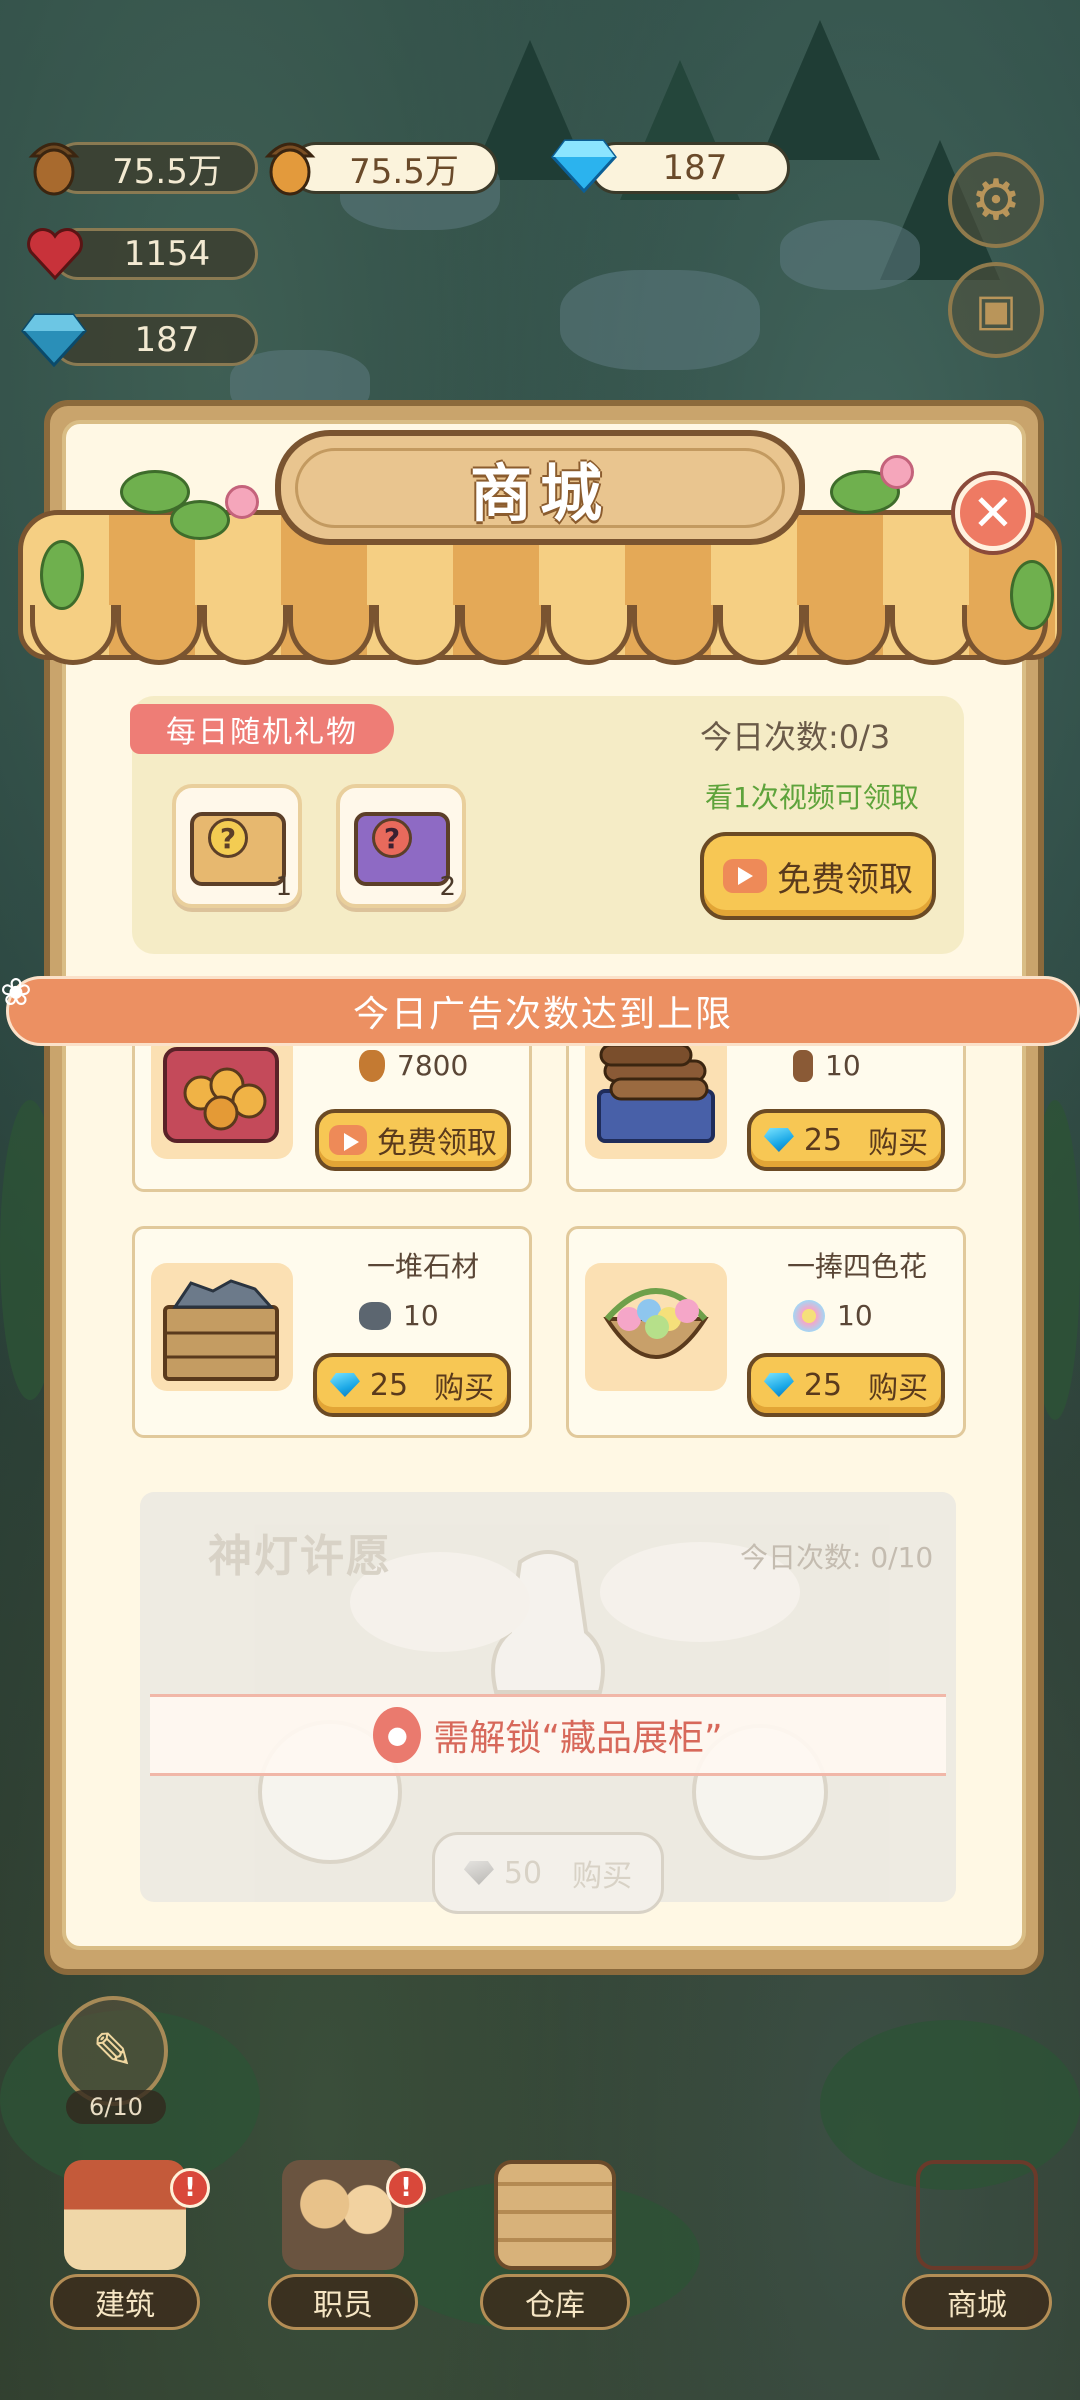  I want to click on flowers-price: 25, so click(823, 1385).